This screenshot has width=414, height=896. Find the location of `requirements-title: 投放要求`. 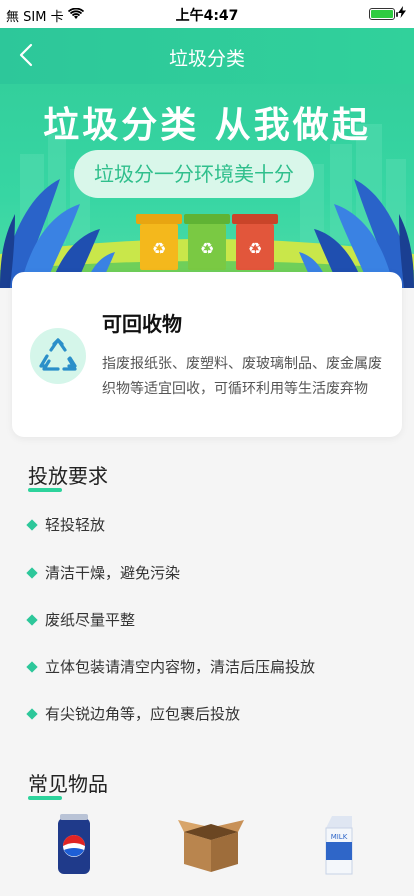

requirements-title: 投放要求 is located at coordinates (68, 476).